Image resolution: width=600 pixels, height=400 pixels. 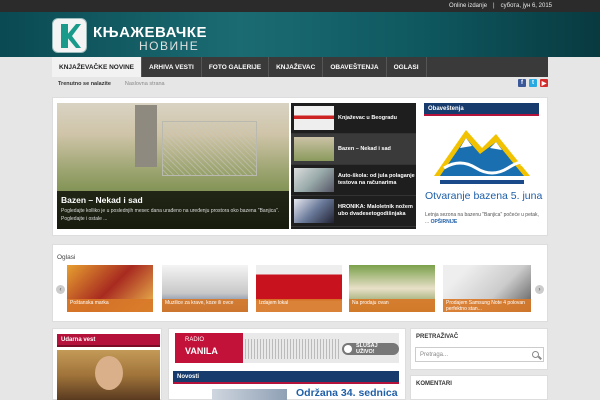 What do you see at coordinates (209, 148) in the screenshot?
I see `slide-image-fence` at bounding box center [209, 148].